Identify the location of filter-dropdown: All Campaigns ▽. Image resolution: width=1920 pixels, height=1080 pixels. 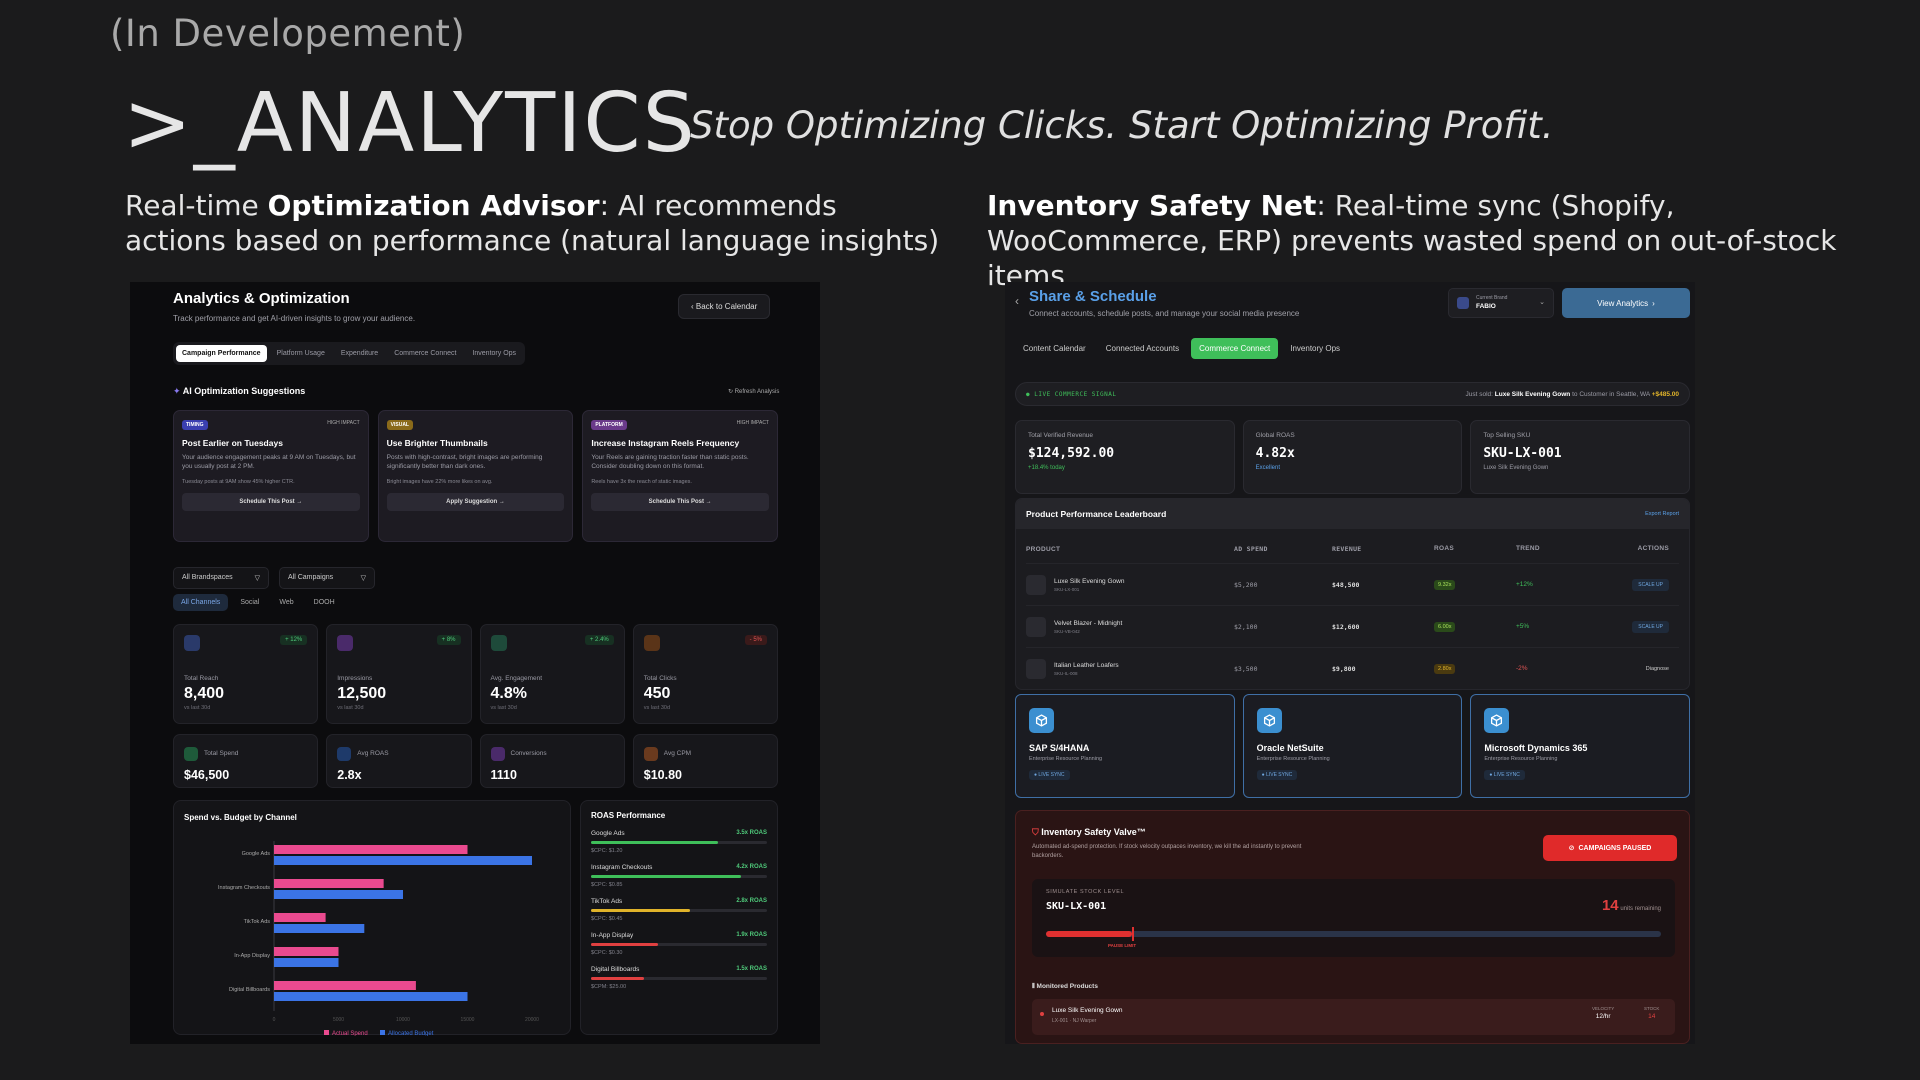
(327, 578).